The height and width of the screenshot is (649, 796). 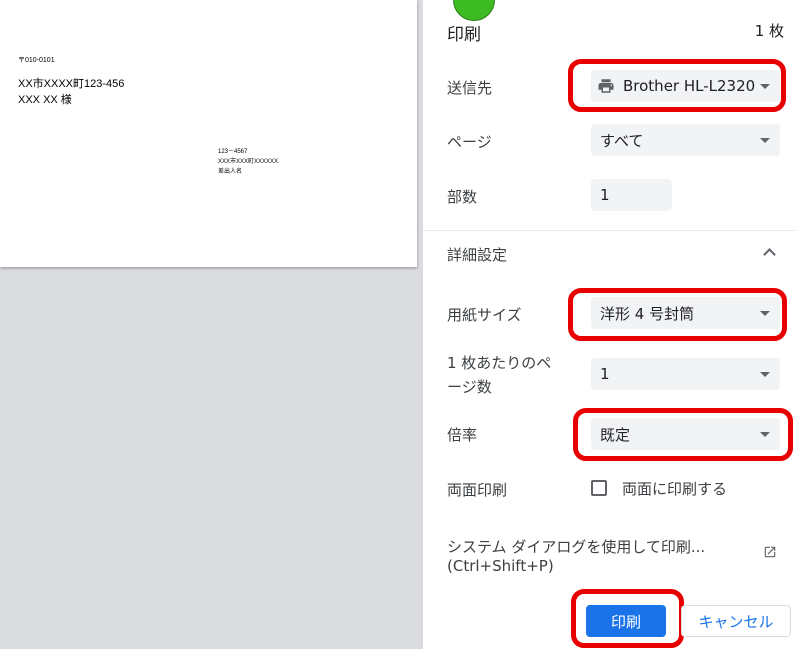 What do you see at coordinates (769, 31) in the screenshot?
I see `sheet-count: 1 枚` at bounding box center [769, 31].